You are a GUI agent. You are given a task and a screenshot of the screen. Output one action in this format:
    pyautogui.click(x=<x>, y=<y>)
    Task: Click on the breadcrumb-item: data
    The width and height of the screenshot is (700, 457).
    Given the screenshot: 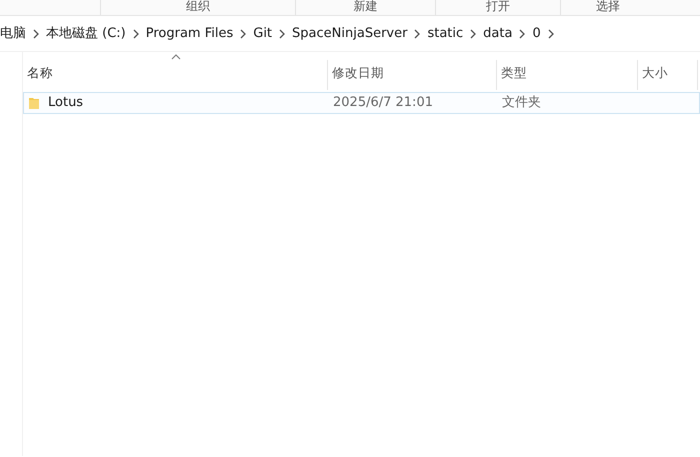 What is the action you would take?
    pyautogui.click(x=497, y=34)
    